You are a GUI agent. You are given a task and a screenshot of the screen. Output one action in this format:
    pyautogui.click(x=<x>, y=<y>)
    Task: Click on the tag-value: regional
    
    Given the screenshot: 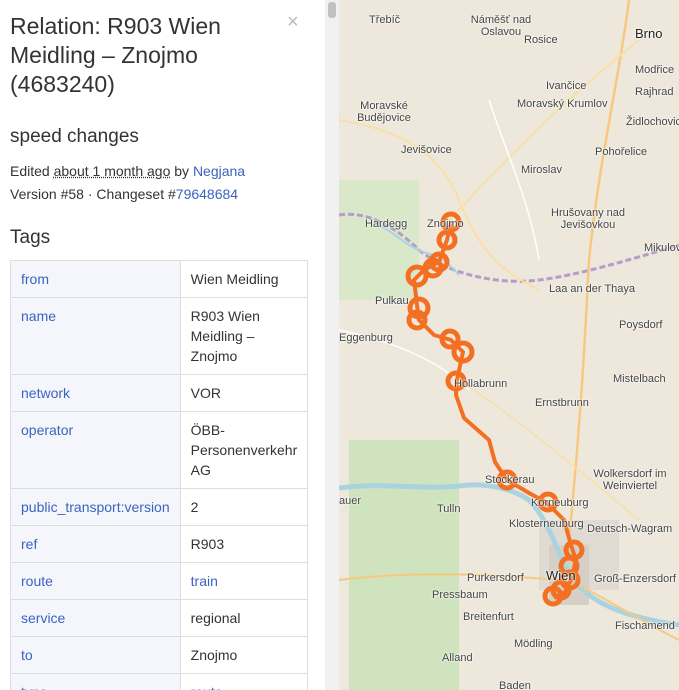 What is the action you would take?
    pyautogui.click(x=244, y=618)
    